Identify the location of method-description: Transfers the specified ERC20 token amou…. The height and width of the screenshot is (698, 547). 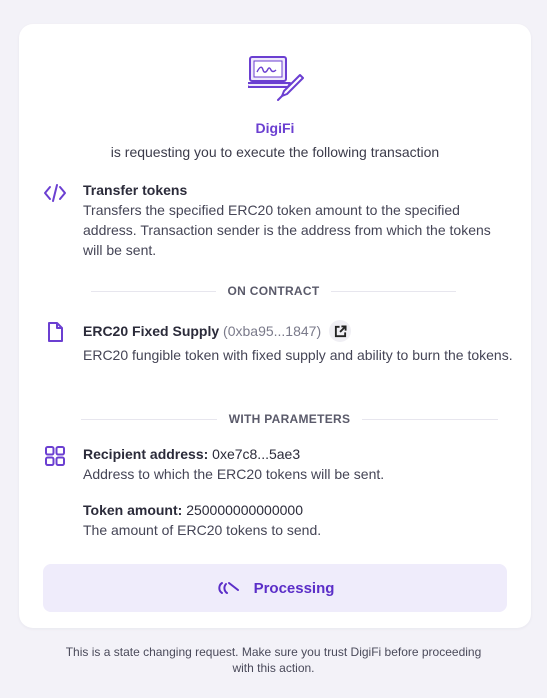
(287, 230).